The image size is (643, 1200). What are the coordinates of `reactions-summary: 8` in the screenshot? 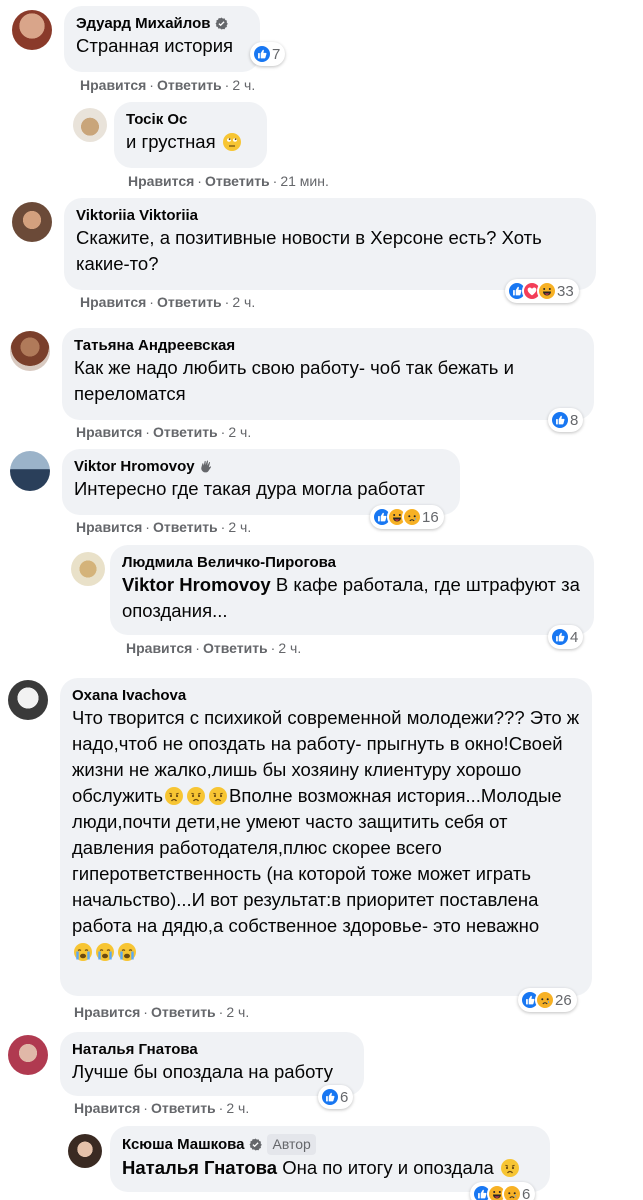 It's located at (566, 420).